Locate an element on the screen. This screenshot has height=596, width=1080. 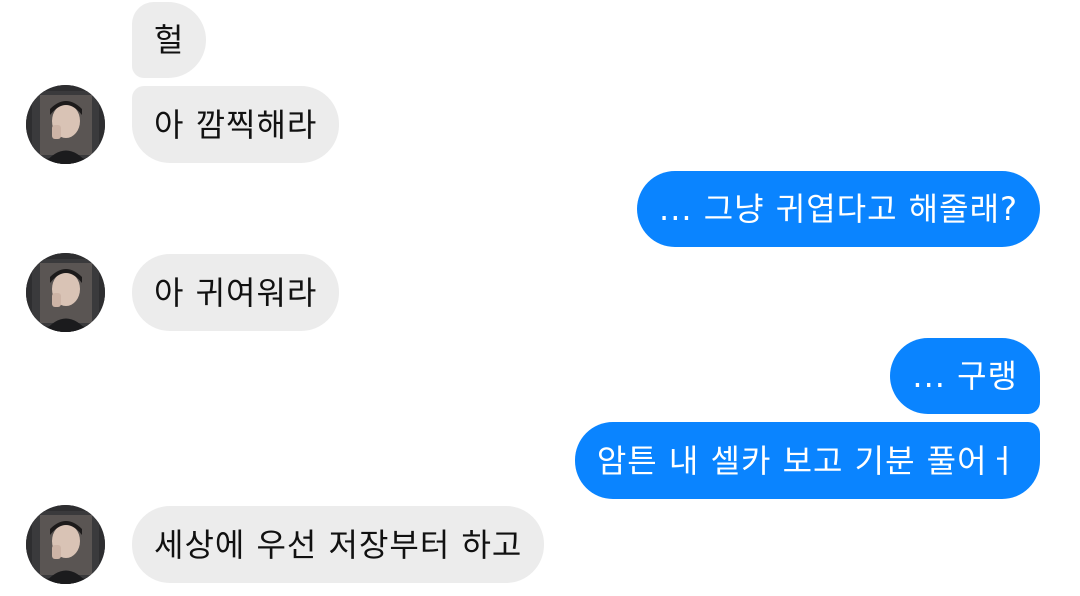
message-text: 아 귀여워라 is located at coordinates (236, 292).